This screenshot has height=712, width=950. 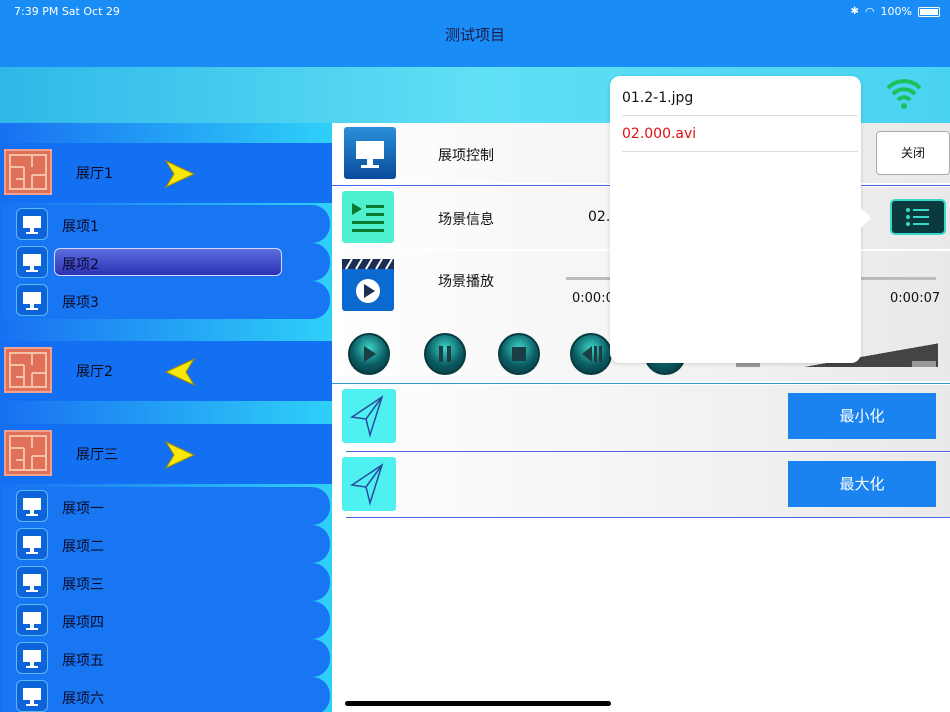 I want to click on item-label: 展项1, so click(x=80, y=227).